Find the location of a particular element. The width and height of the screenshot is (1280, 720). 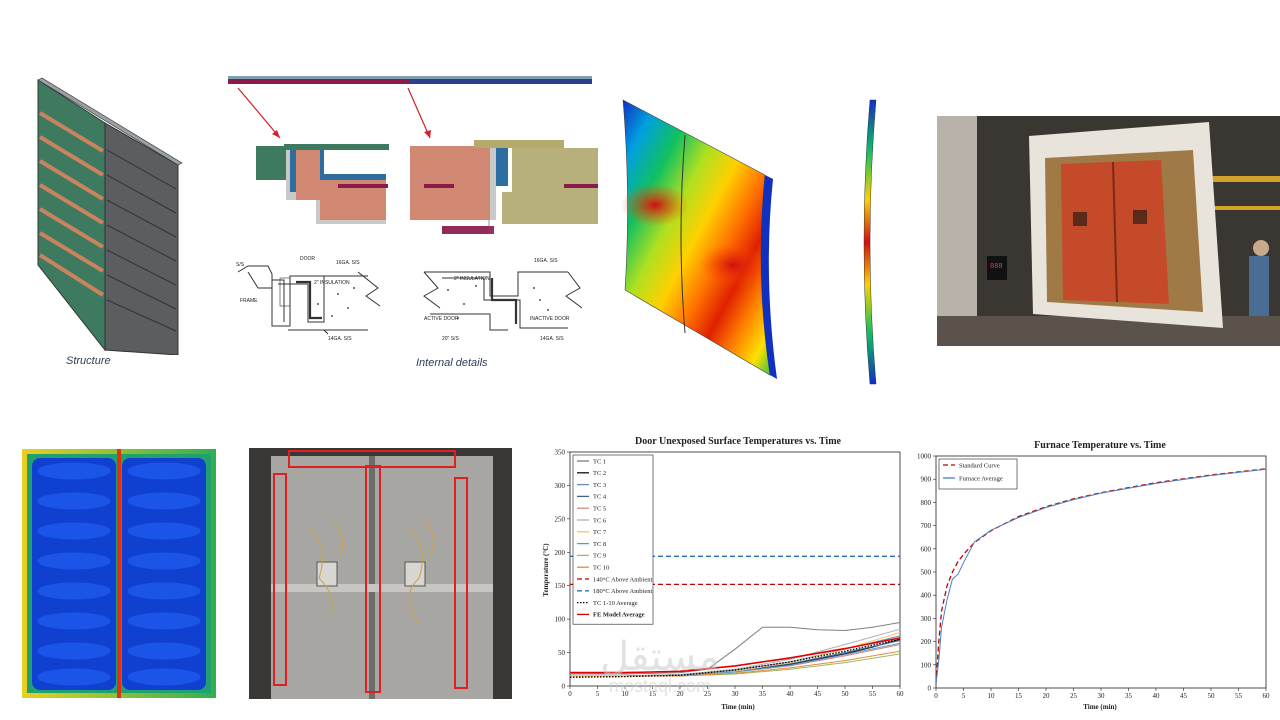

chart2-y-tick-label: 0 is located at coordinates (930, 689).